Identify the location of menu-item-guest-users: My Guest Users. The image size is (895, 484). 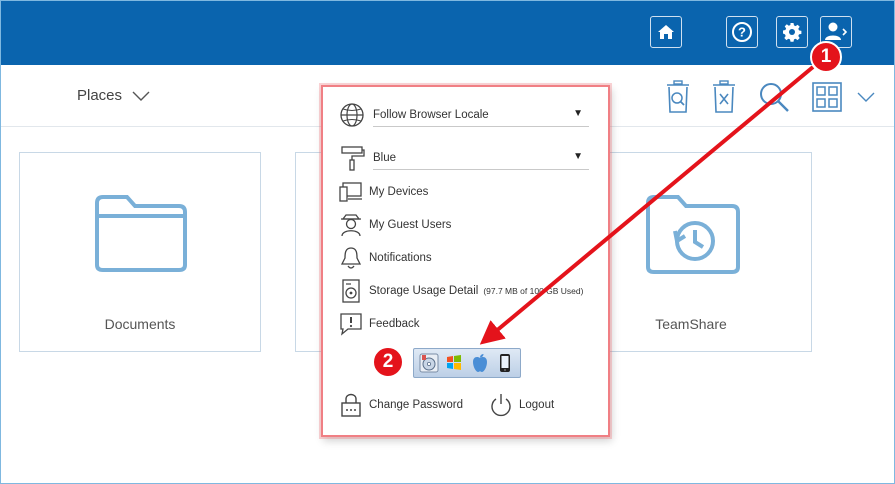
(395, 225).